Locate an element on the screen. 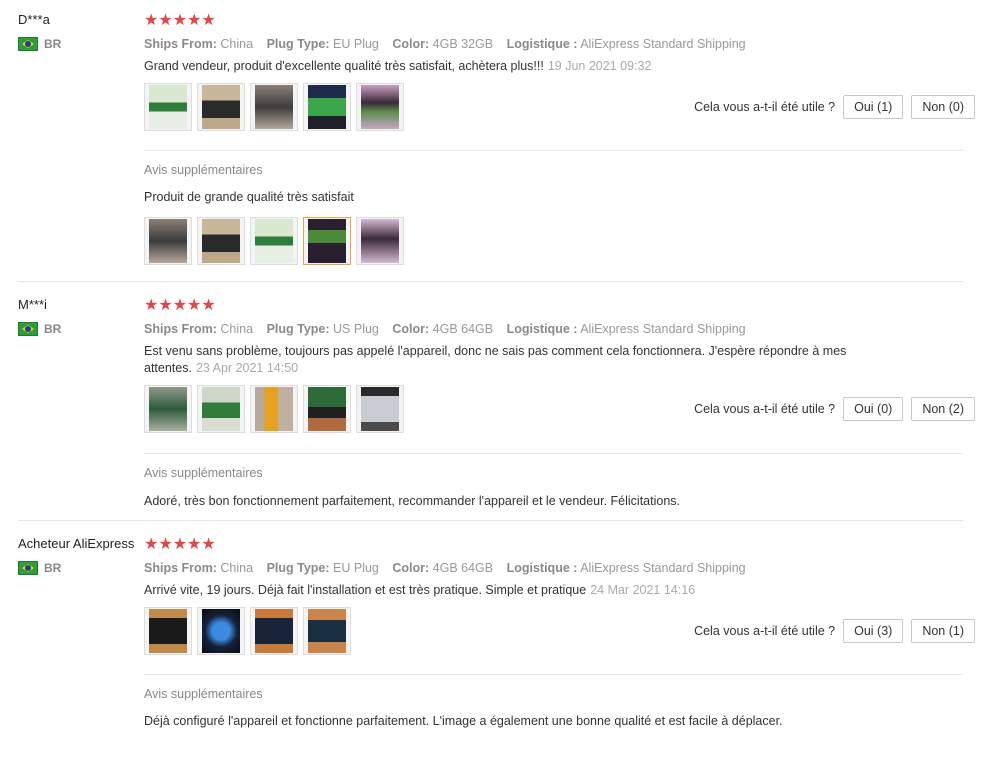  review-date: 19 Jun 2021 09:32 is located at coordinates (599, 66).